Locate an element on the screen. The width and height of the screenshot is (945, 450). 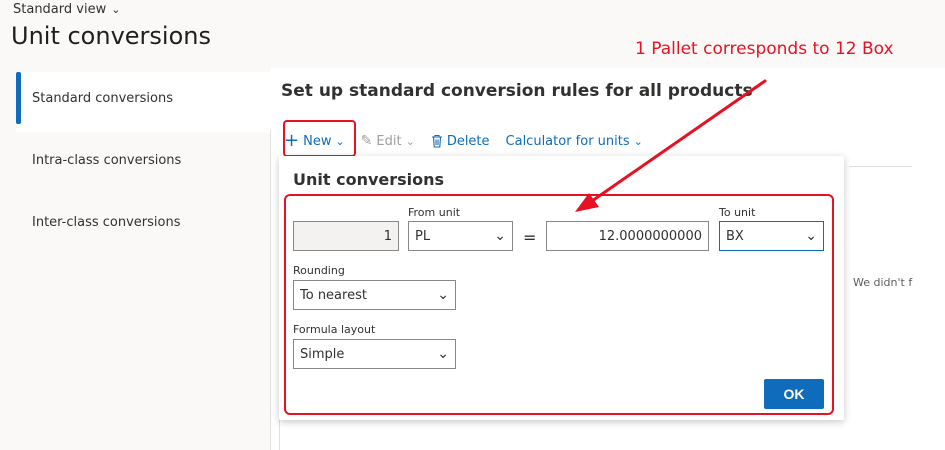
rounding-select: To nearest ⌄ is located at coordinates (374, 295).